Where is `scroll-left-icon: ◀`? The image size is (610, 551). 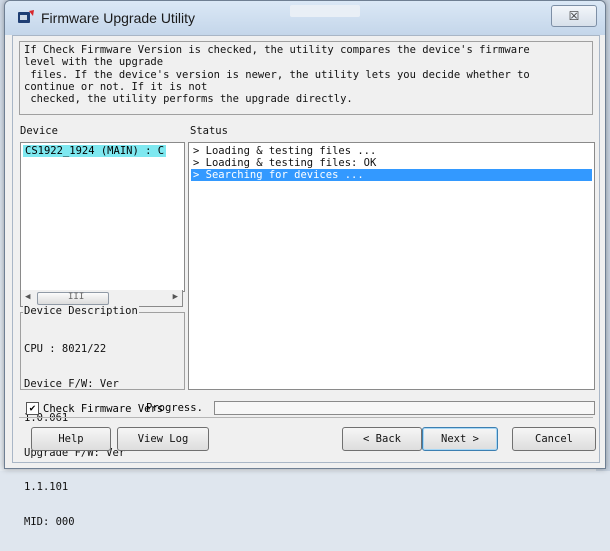
scroll-left-icon: ◀ is located at coordinates (27, 297).